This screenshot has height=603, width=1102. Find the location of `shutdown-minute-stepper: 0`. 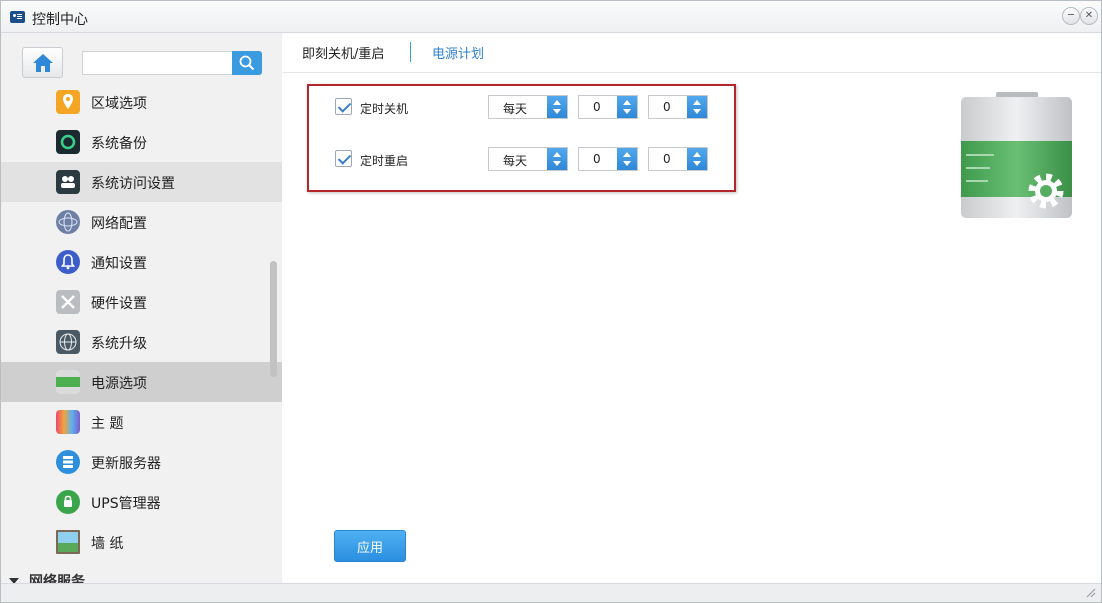

shutdown-minute-stepper: 0 is located at coordinates (678, 107).